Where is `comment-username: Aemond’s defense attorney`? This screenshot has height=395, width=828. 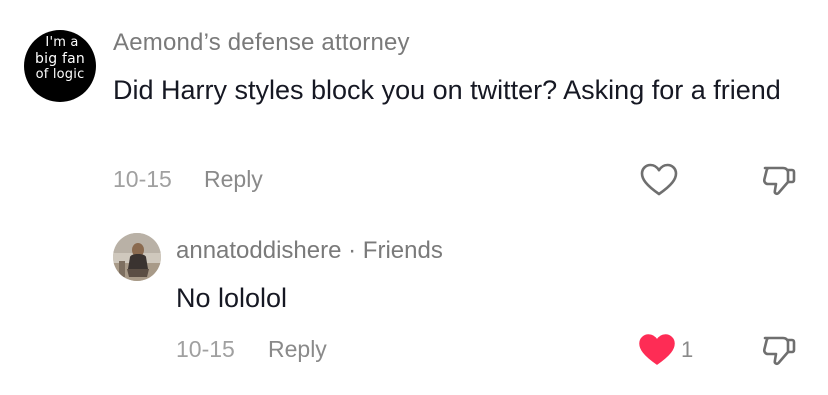 comment-username: Aemond’s defense attorney is located at coordinates (261, 43).